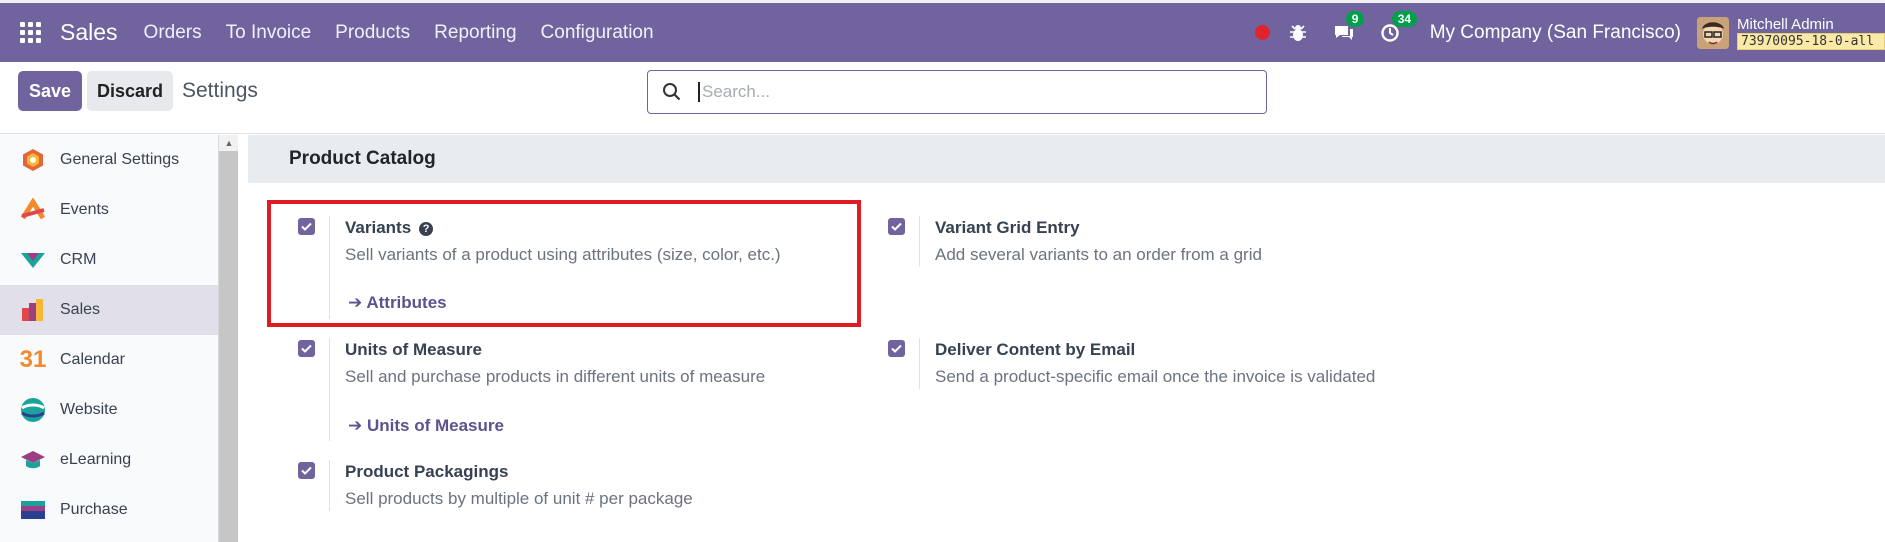  What do you see at coordinates (89, 409) in the screenshot?
I see `sidebar-item-label: Website` at bounding box center [89, 409].